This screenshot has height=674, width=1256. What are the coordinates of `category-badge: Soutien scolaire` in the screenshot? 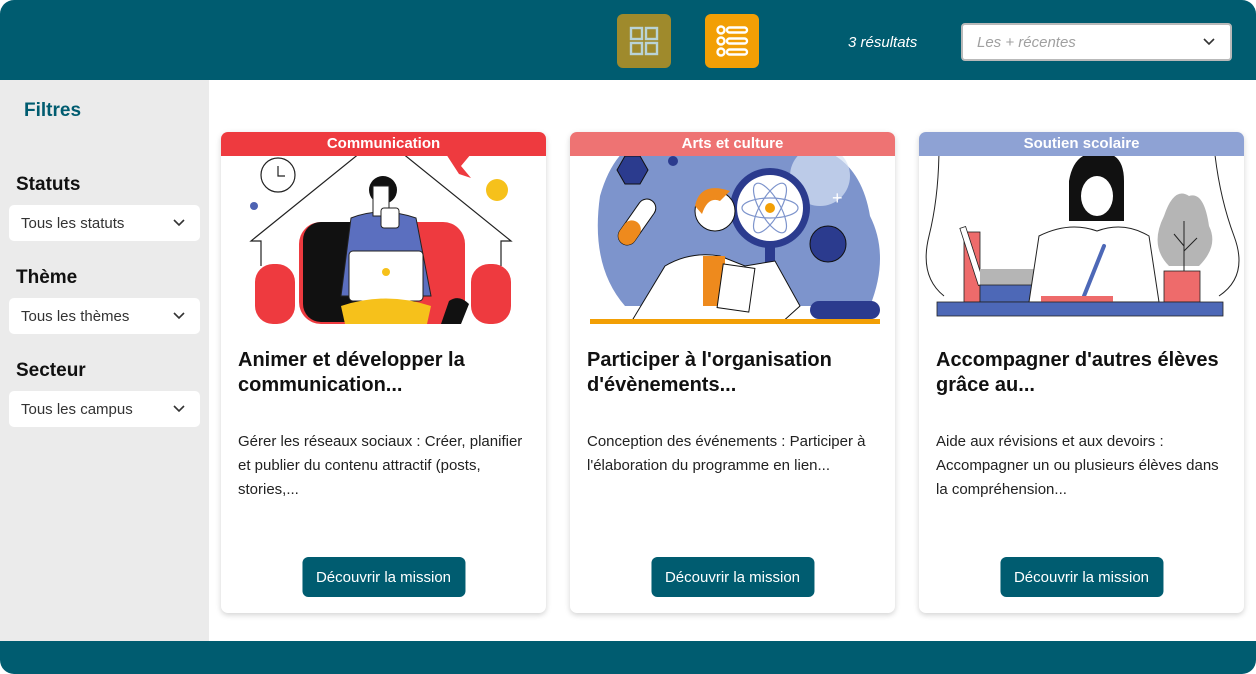 It's located at (1081, 144).